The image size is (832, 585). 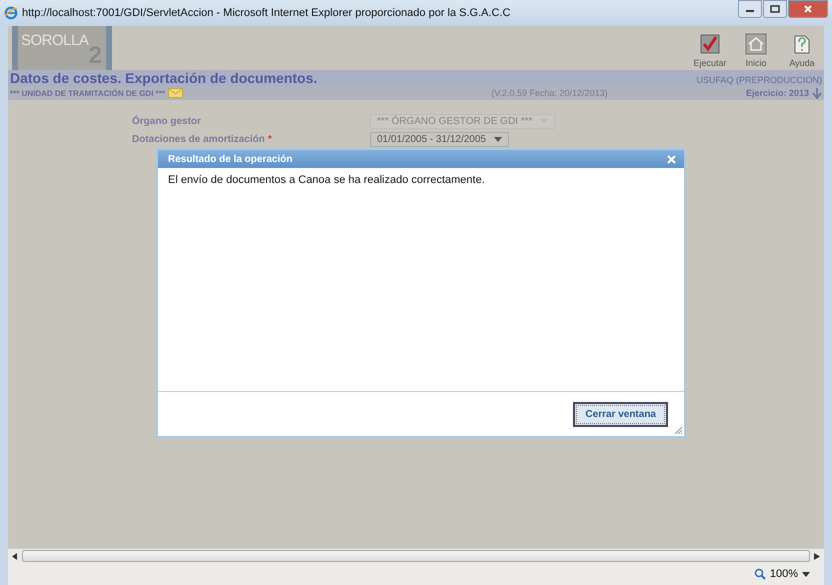 What do you see at coordinates (759, 80) in the screenshot?
I see `user-label: USUFAQ (PREPRODUCCION)` at bounding box center [759, 80].